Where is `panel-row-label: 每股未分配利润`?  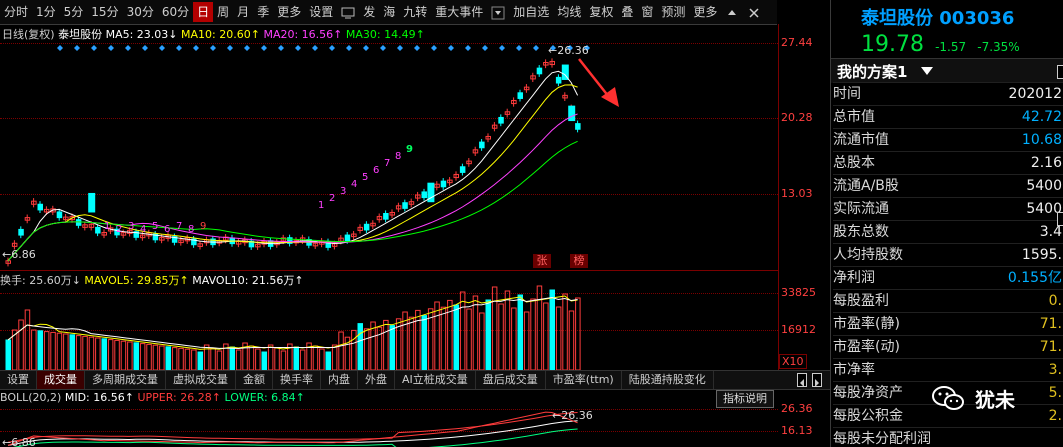 panel-row-label: 每股未分配利润 is located at coordinates (882, 439).